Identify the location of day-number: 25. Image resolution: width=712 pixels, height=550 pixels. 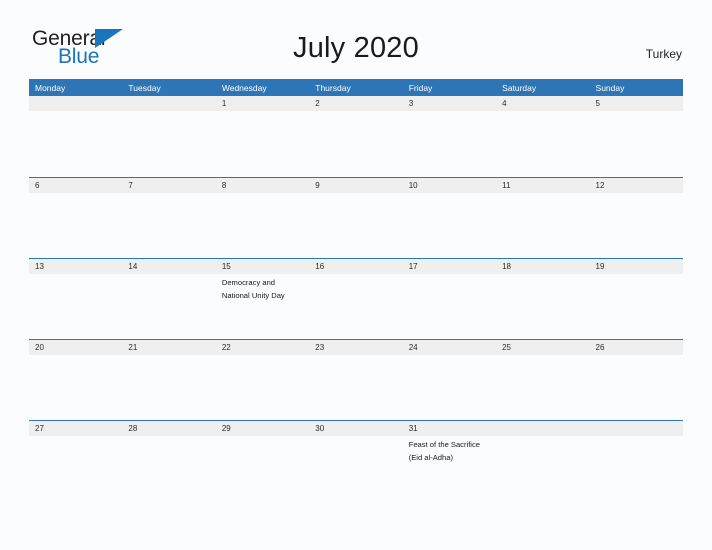
(543, 347).